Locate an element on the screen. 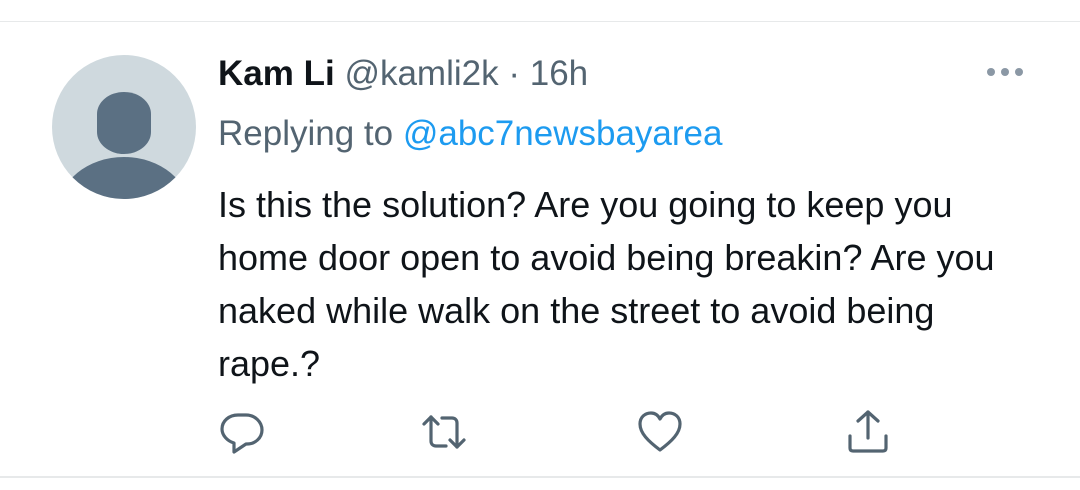 The height and width of the screenshot is (490, 1080). more-dots-icon is located at coordinates (1005, 72).